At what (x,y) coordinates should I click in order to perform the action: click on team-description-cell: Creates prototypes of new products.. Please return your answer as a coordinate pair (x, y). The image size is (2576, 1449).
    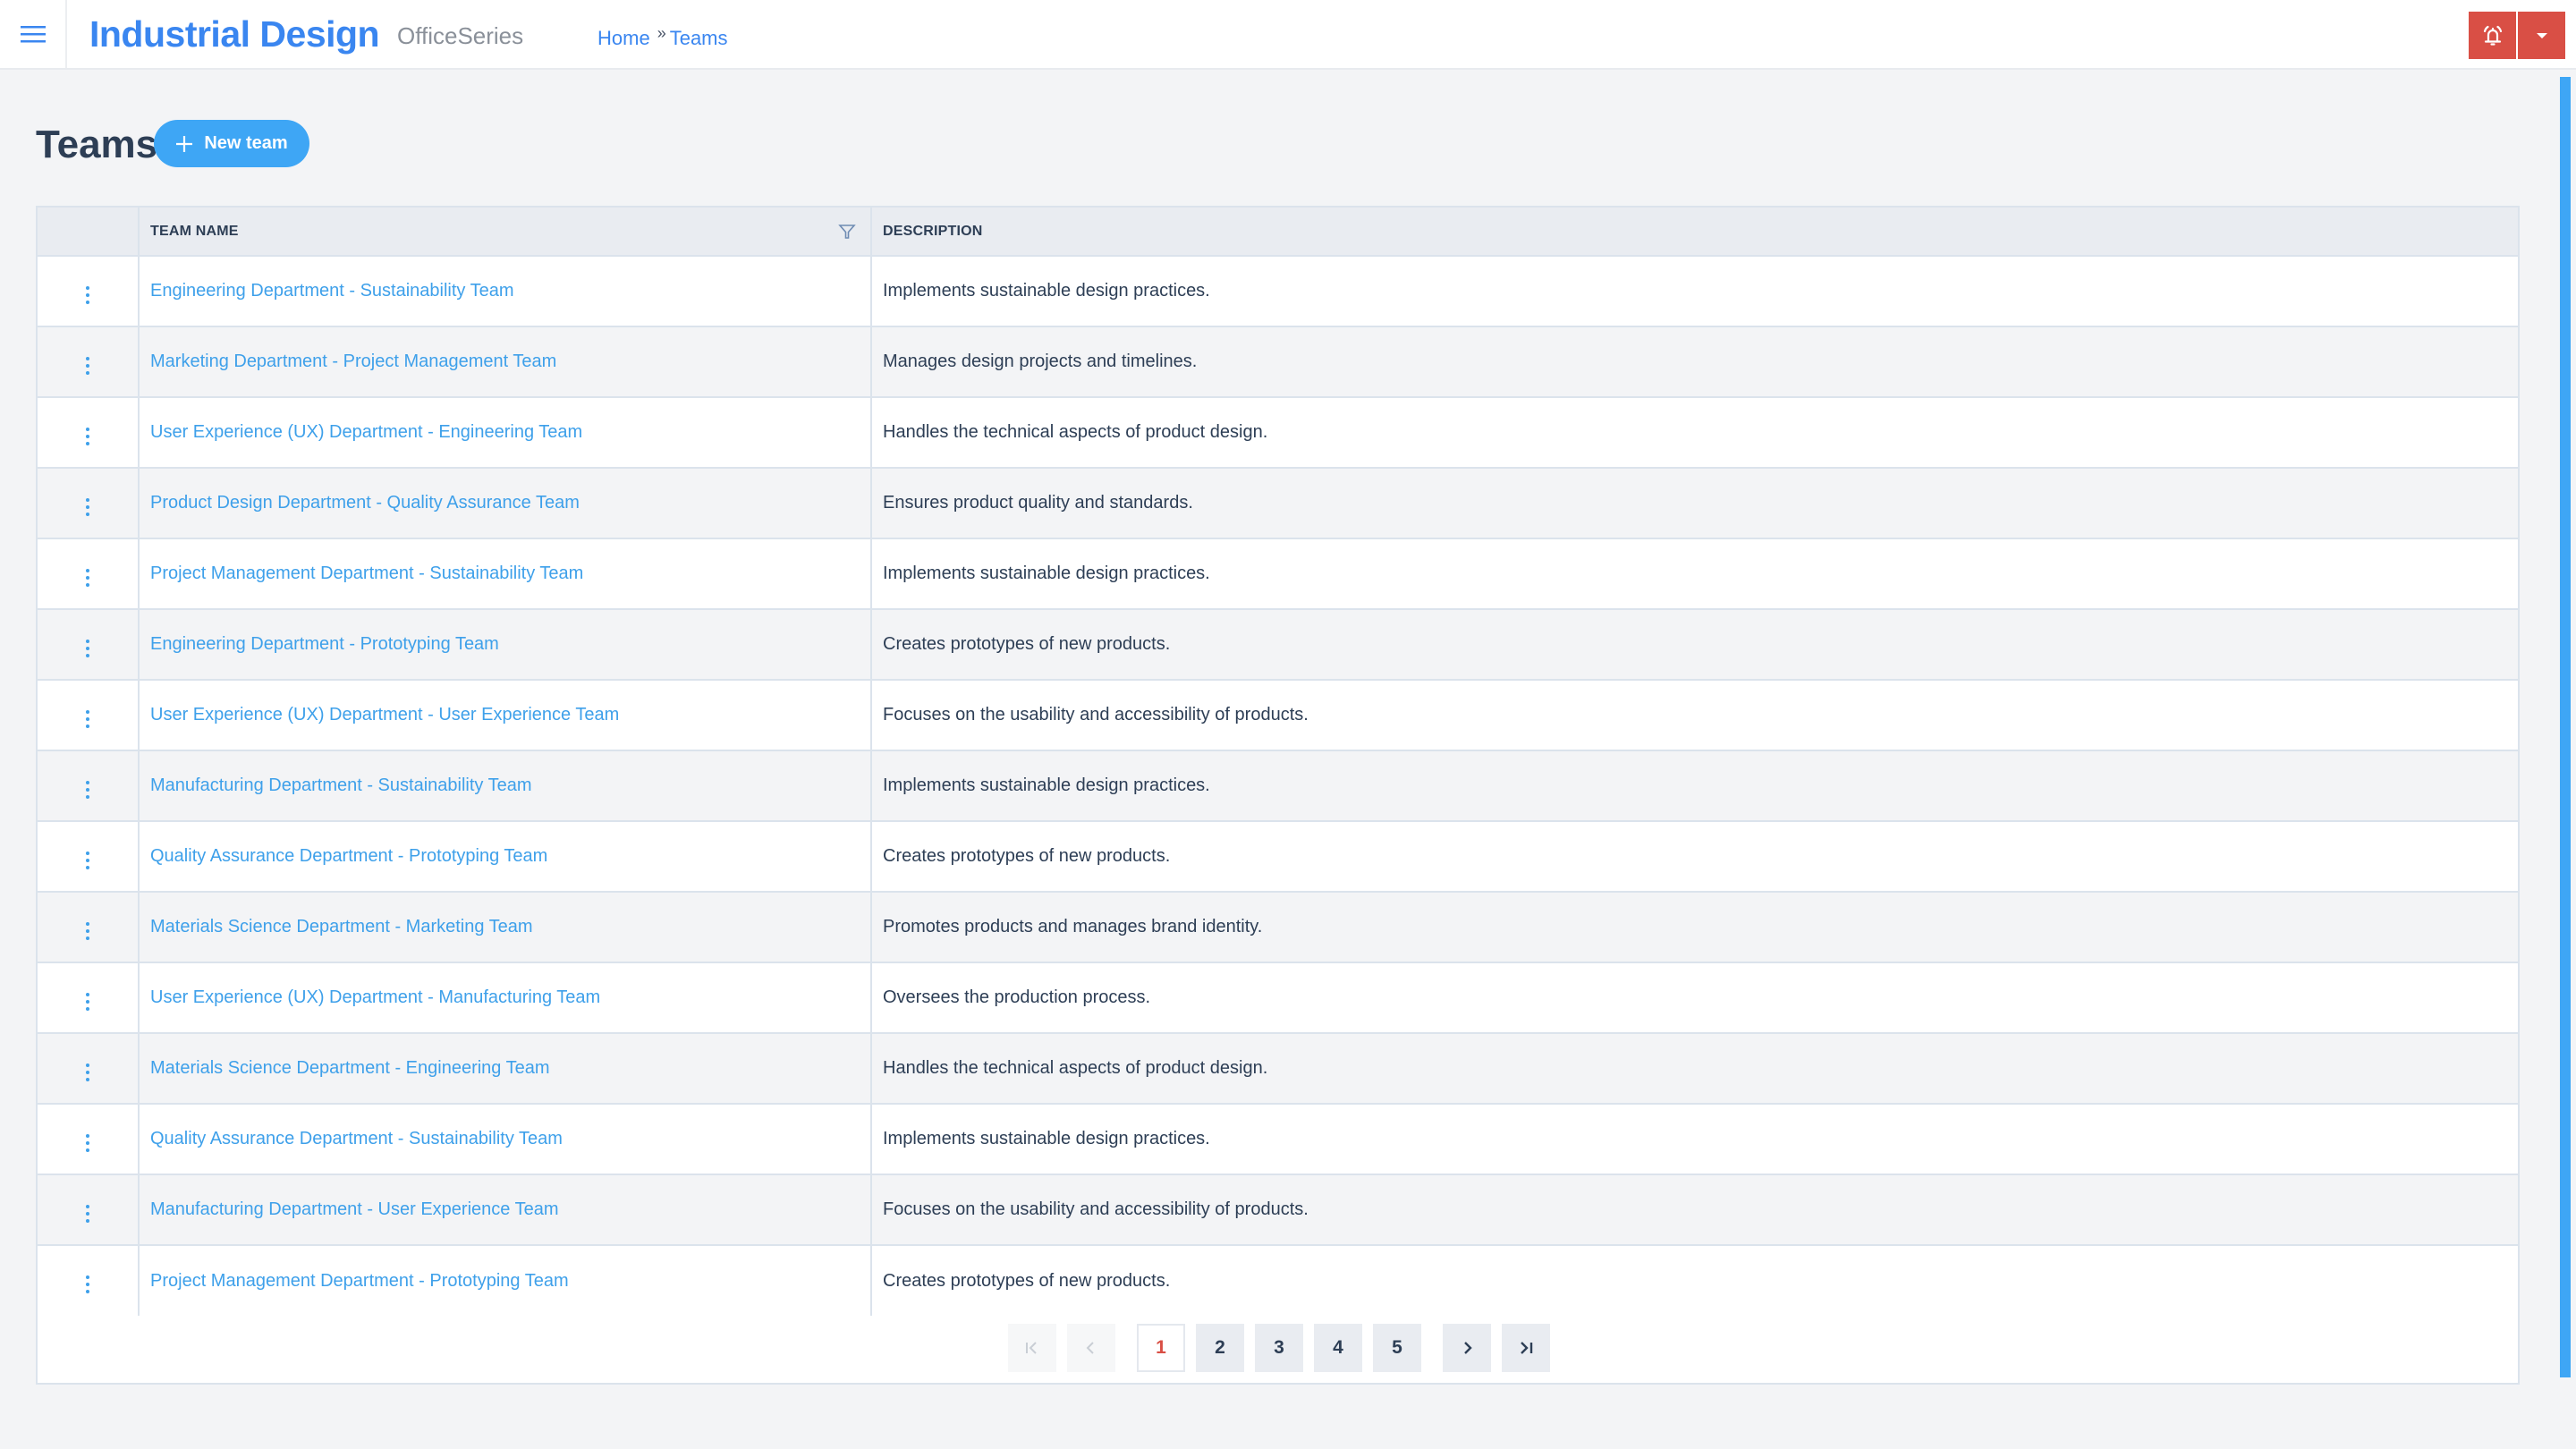
    Looking at the image, I should click on (1694, 645).